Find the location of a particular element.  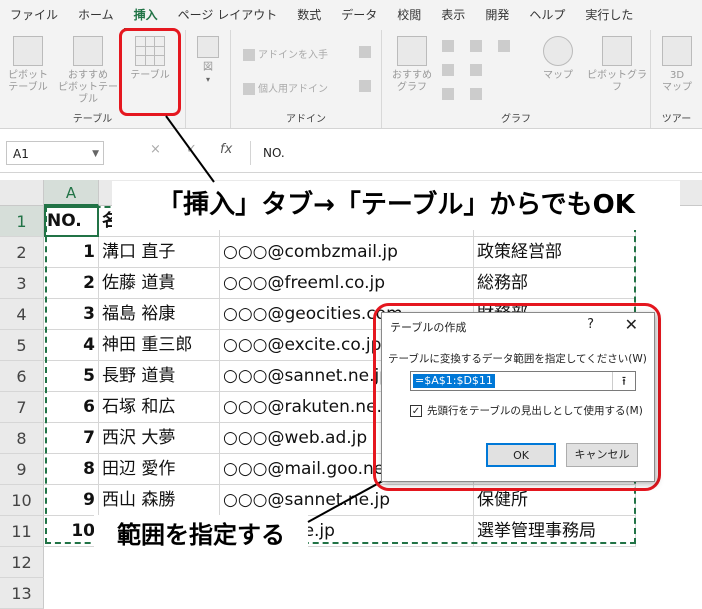

close-icon: ✕ is located at coordinates (631, 324).